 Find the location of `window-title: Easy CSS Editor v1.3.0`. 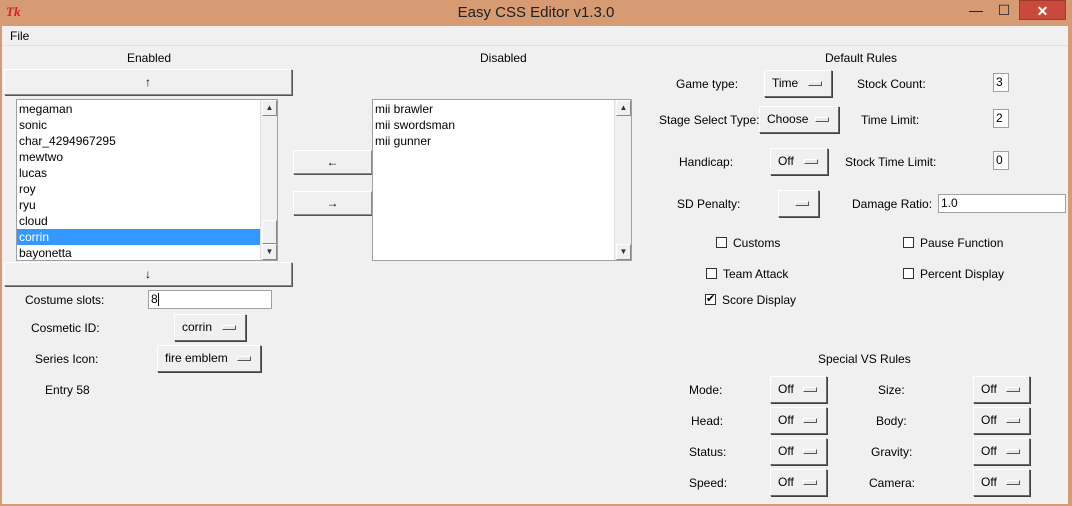

window-title: Easy CSS Editor v1.3.0 is located at coordinates (536, 12).